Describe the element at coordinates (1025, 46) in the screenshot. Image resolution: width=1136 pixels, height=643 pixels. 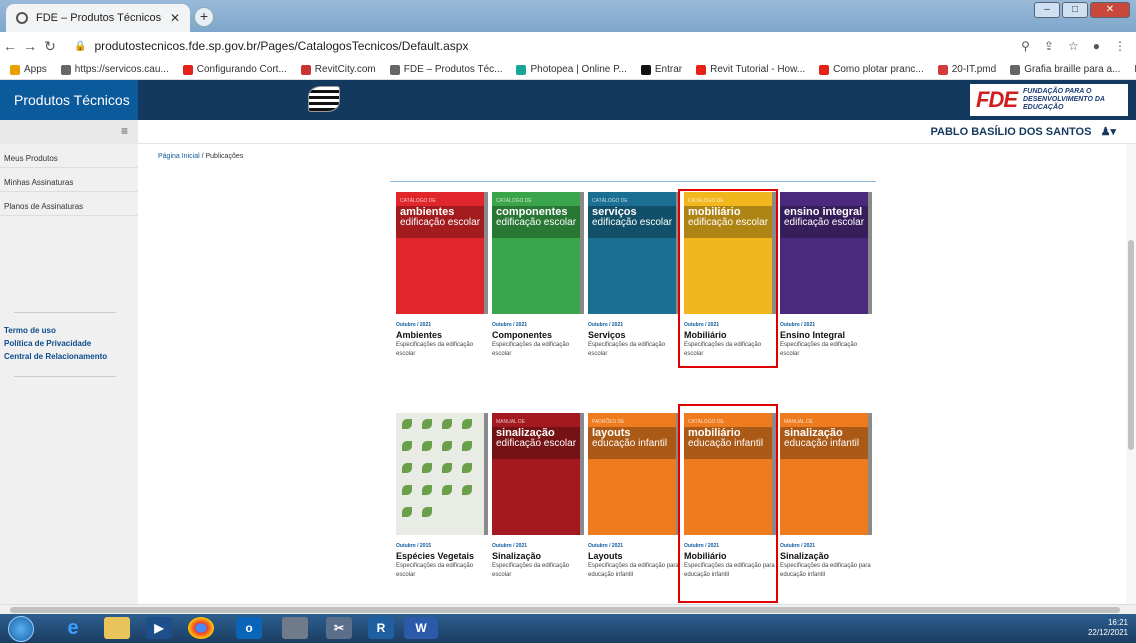
I see `zoom-icon: ⚲` at that location.